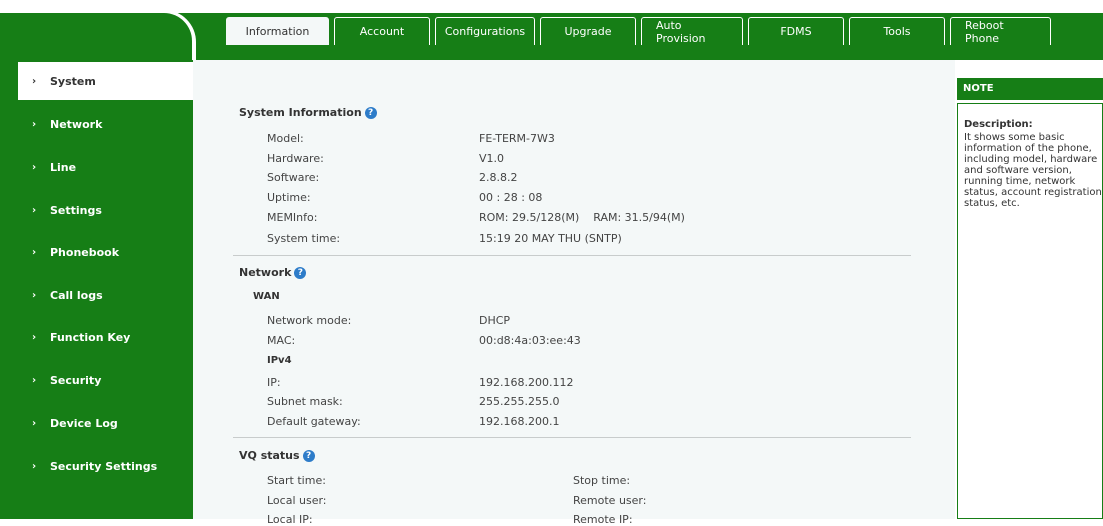  I want to click on stop-time-label: Stop time:, so click(602, 480).